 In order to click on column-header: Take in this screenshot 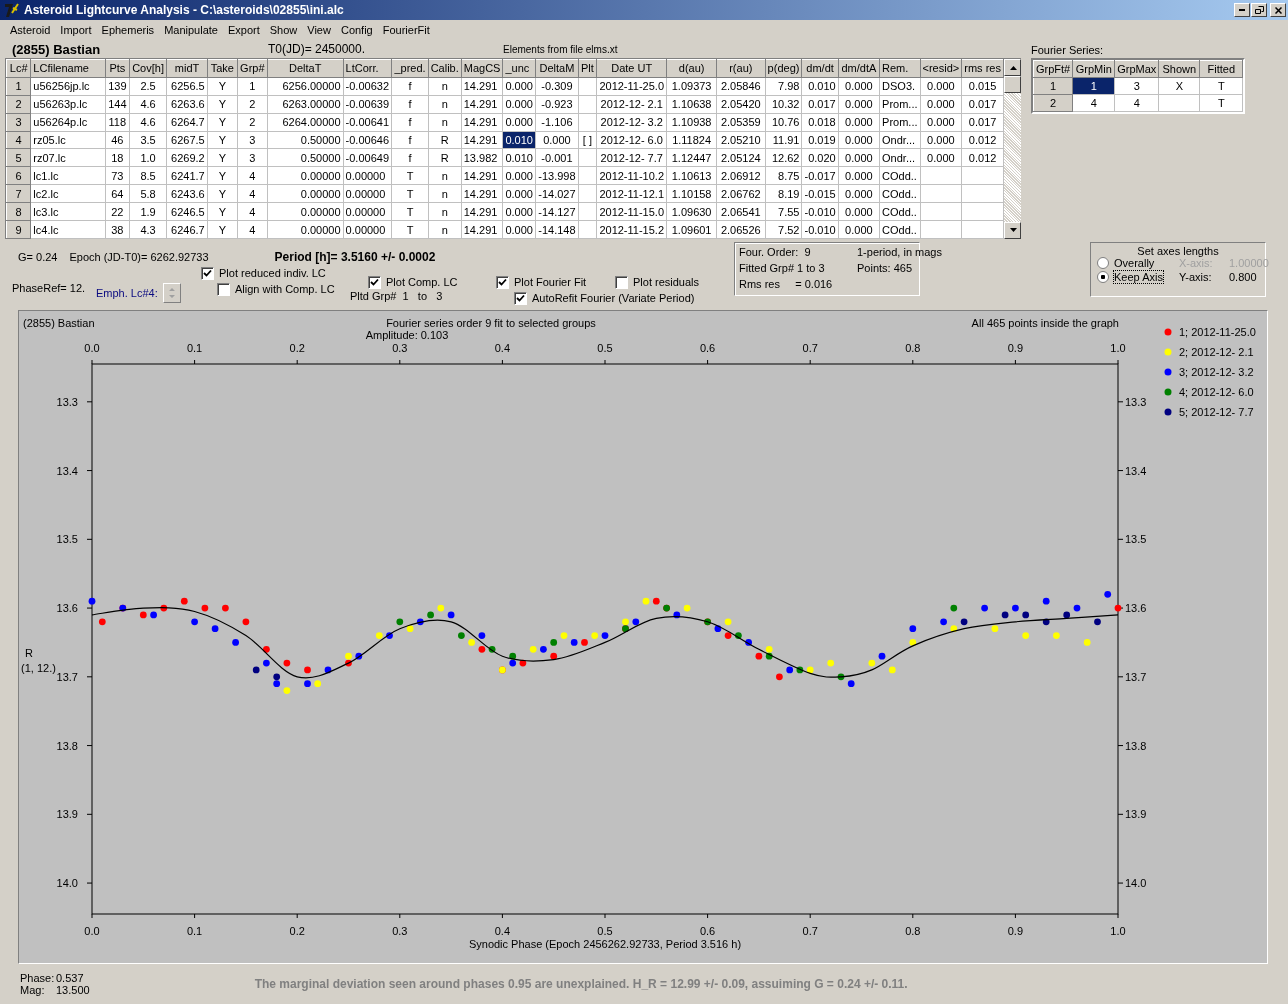, I will do `click(222, 68)`.